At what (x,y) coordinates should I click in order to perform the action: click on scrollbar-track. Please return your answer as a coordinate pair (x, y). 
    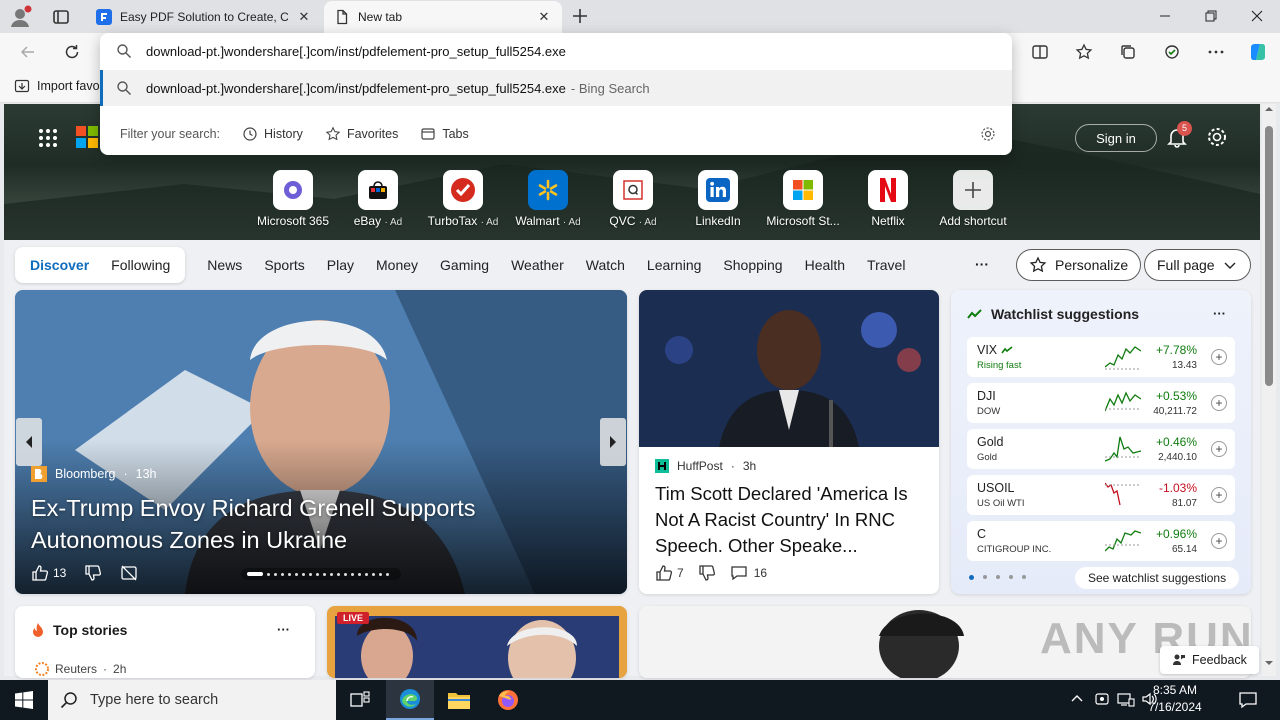
    Looking at the image, I should click on (1269, 390).